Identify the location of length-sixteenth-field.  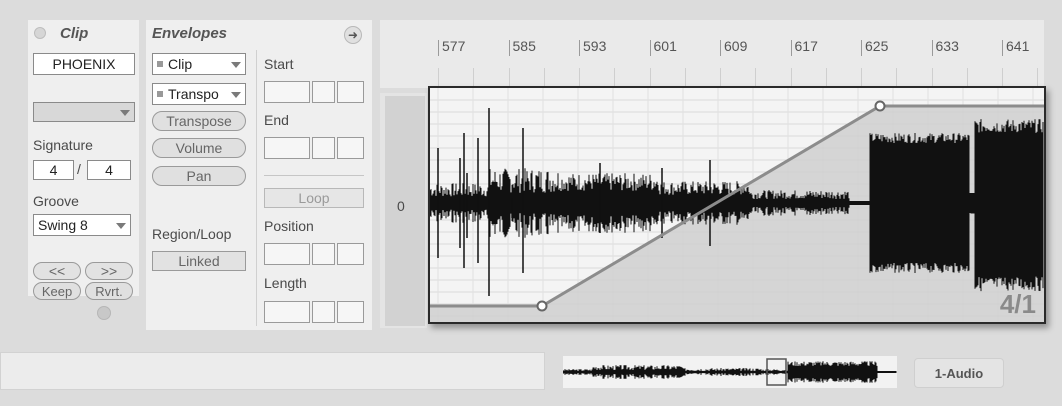
(350, 312).